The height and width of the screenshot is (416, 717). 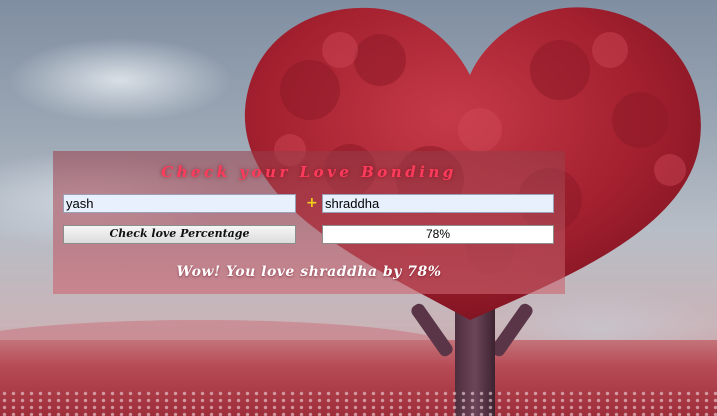 What do you see at coordinates (179, 234) in the screenshot?
I see `check-love-percentage-button: Check love Percentage` at bounding box center [179, 234].